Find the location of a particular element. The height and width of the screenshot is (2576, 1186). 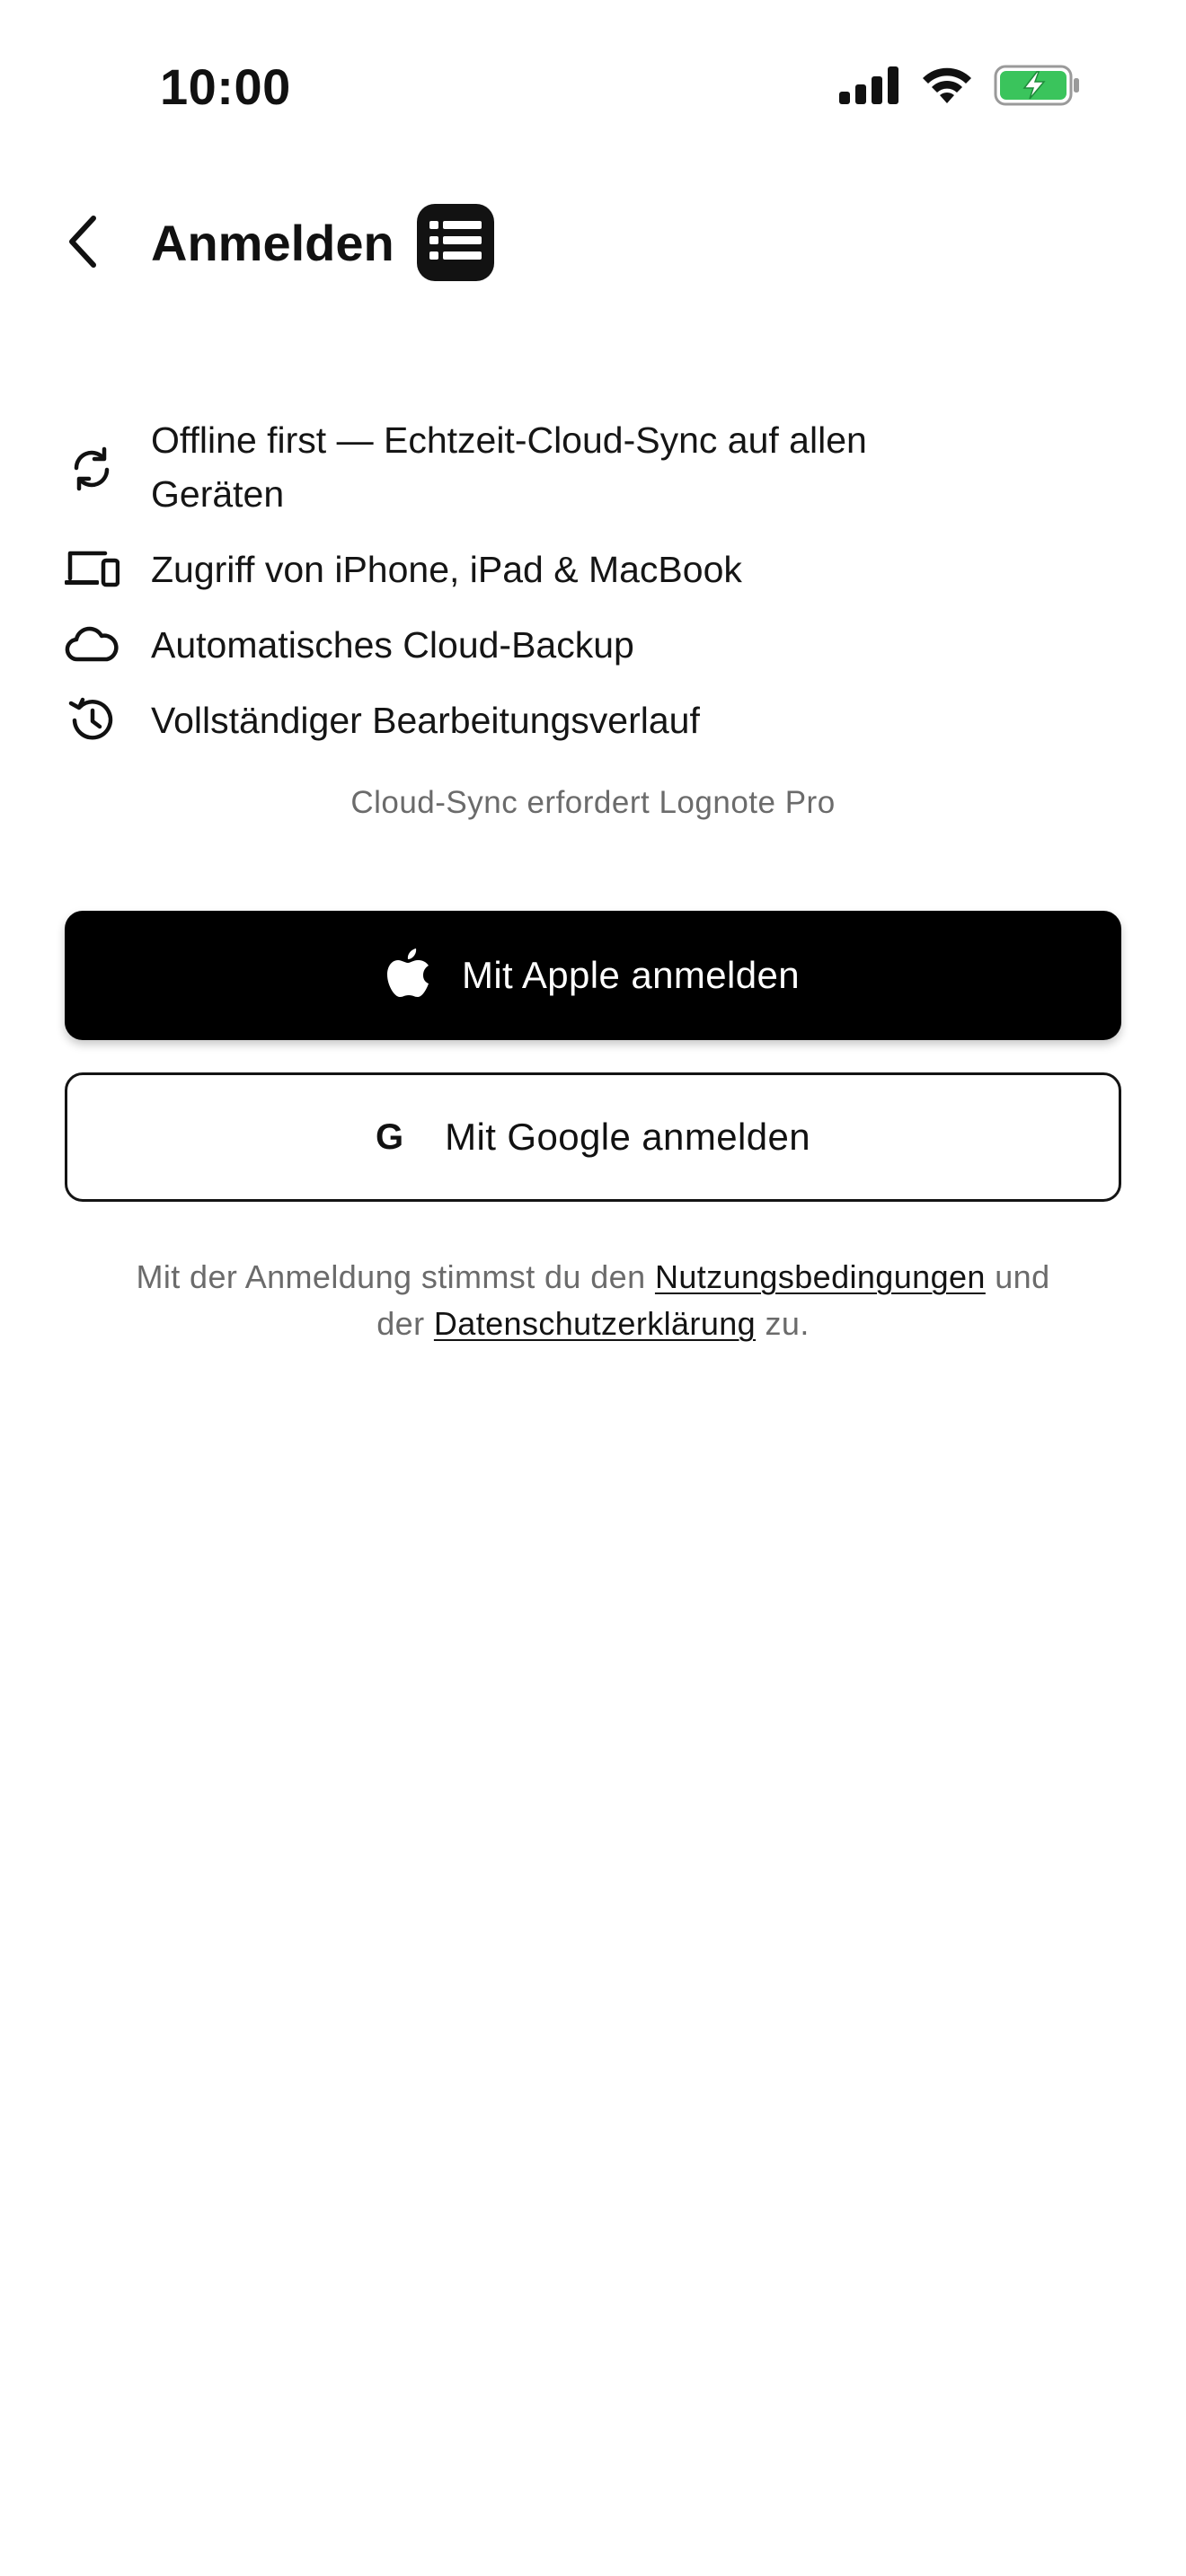

feature-text: Automatisches Cloud-Backup is located at coordinates (392, 645).